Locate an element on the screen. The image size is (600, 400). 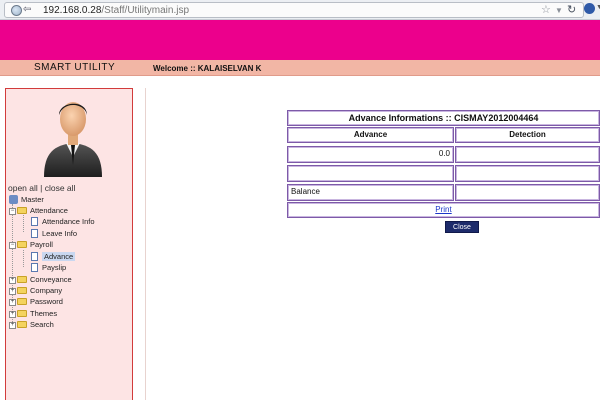
tree-item-label: Search is located at coordinates (42, 324).